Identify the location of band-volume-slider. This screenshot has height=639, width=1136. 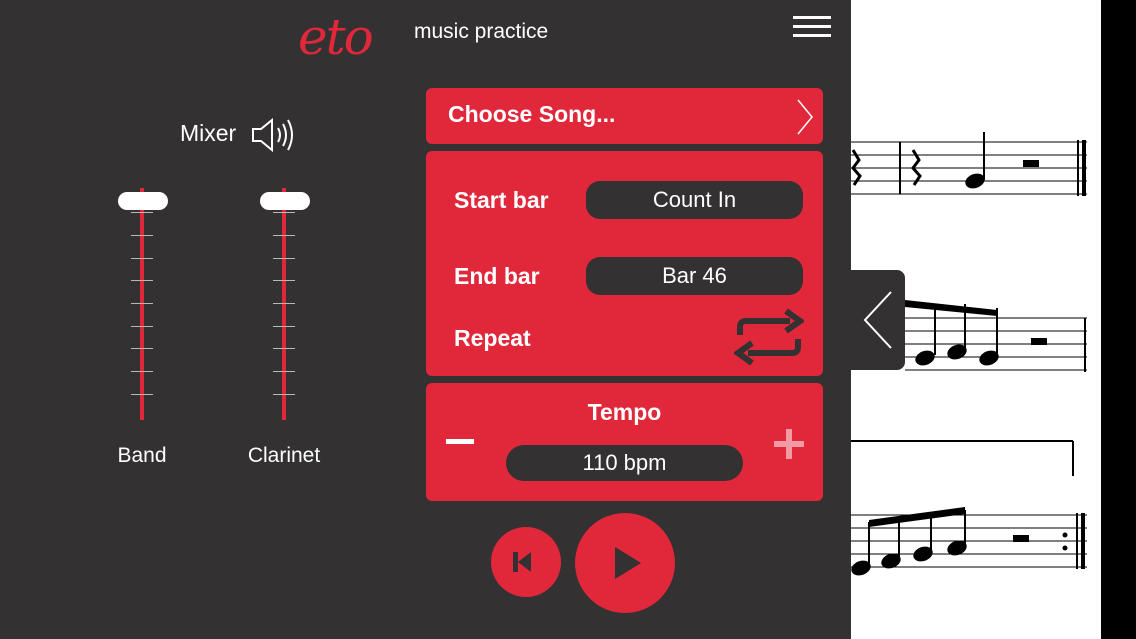
(142, 304).